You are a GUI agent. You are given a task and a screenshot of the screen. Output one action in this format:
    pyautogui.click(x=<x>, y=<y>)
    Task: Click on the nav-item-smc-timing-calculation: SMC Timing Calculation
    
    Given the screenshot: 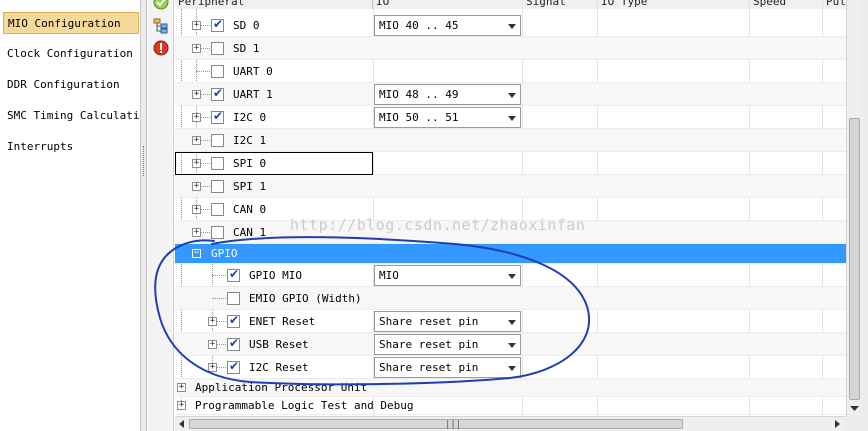 What is the action you would take?
    pyautogui.click(x=71, y=116)
    